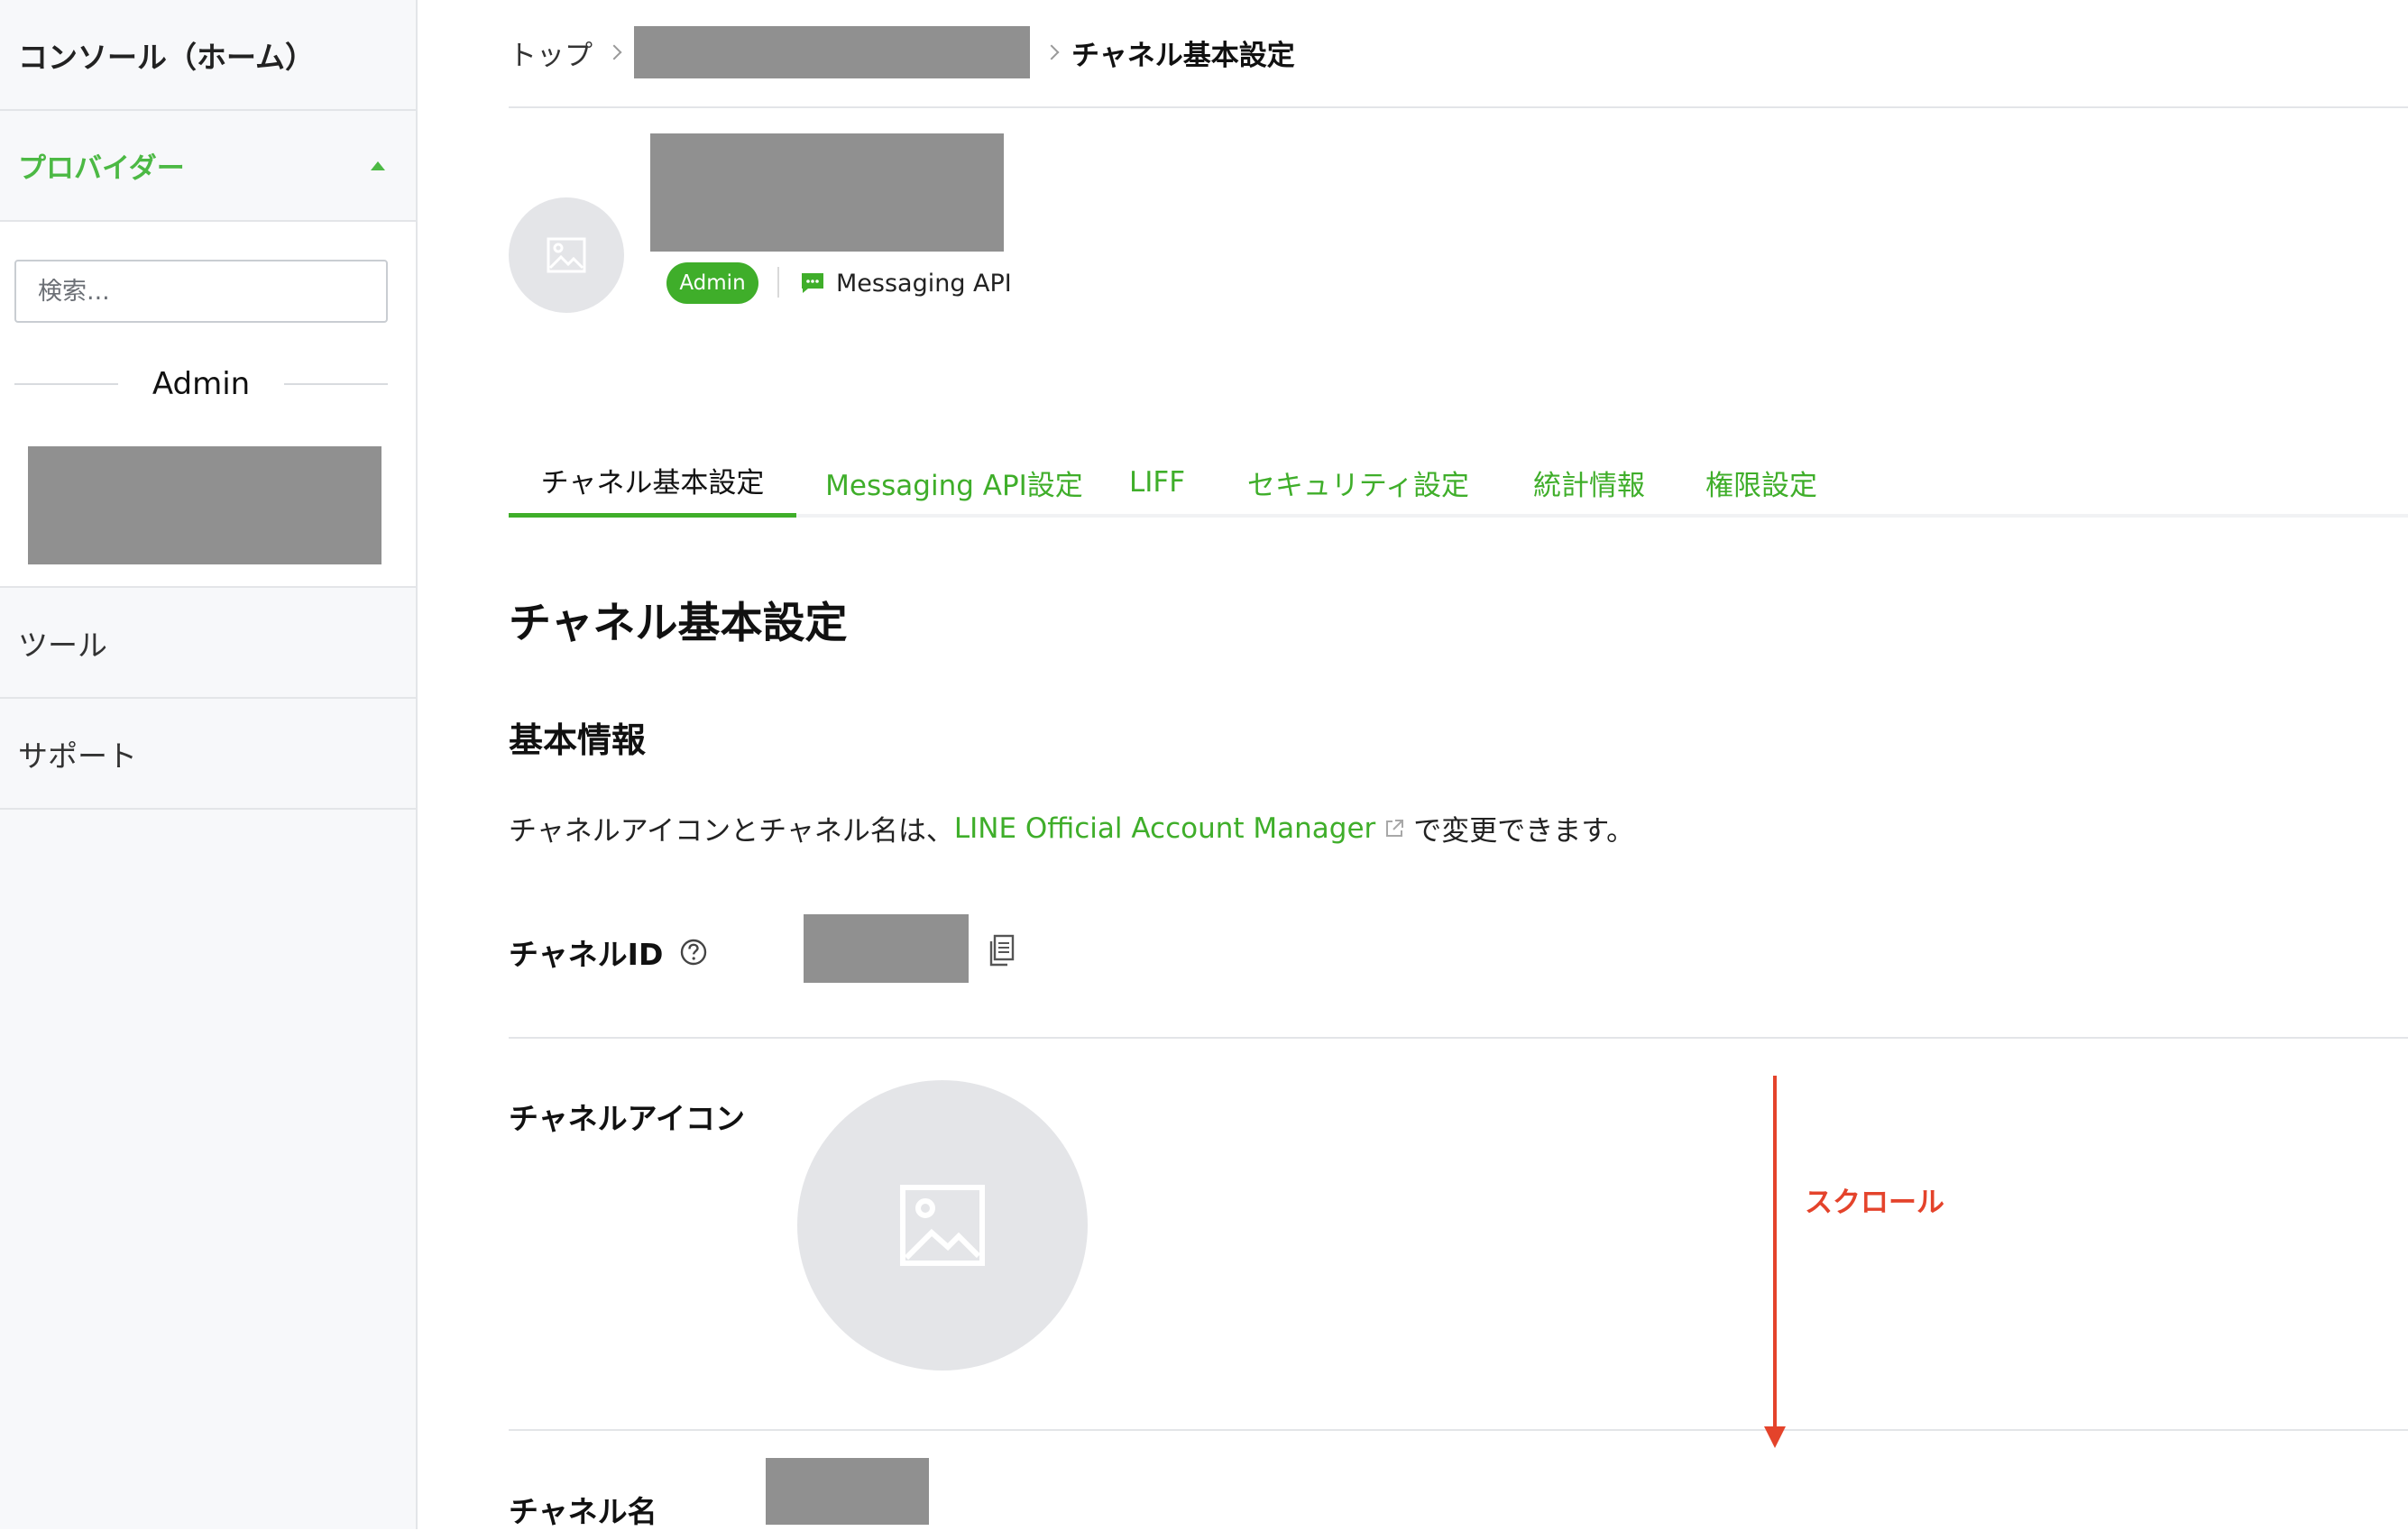  I want to click on sidebar-item-support: サポート, so click(208, 754).